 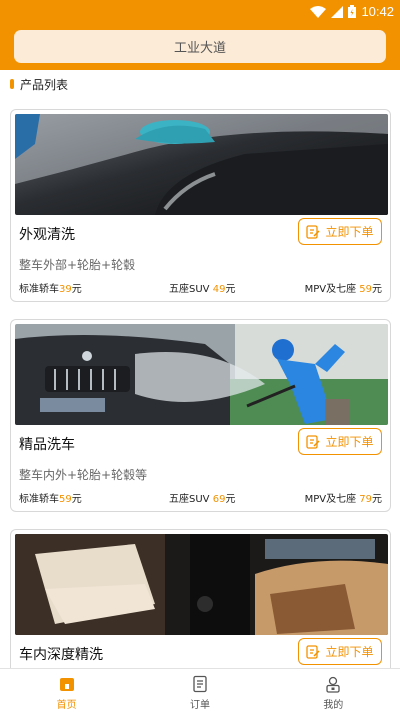 I want to click on product-description: 整车外部+轮胎+轮毂, so click(x=77, y=265).